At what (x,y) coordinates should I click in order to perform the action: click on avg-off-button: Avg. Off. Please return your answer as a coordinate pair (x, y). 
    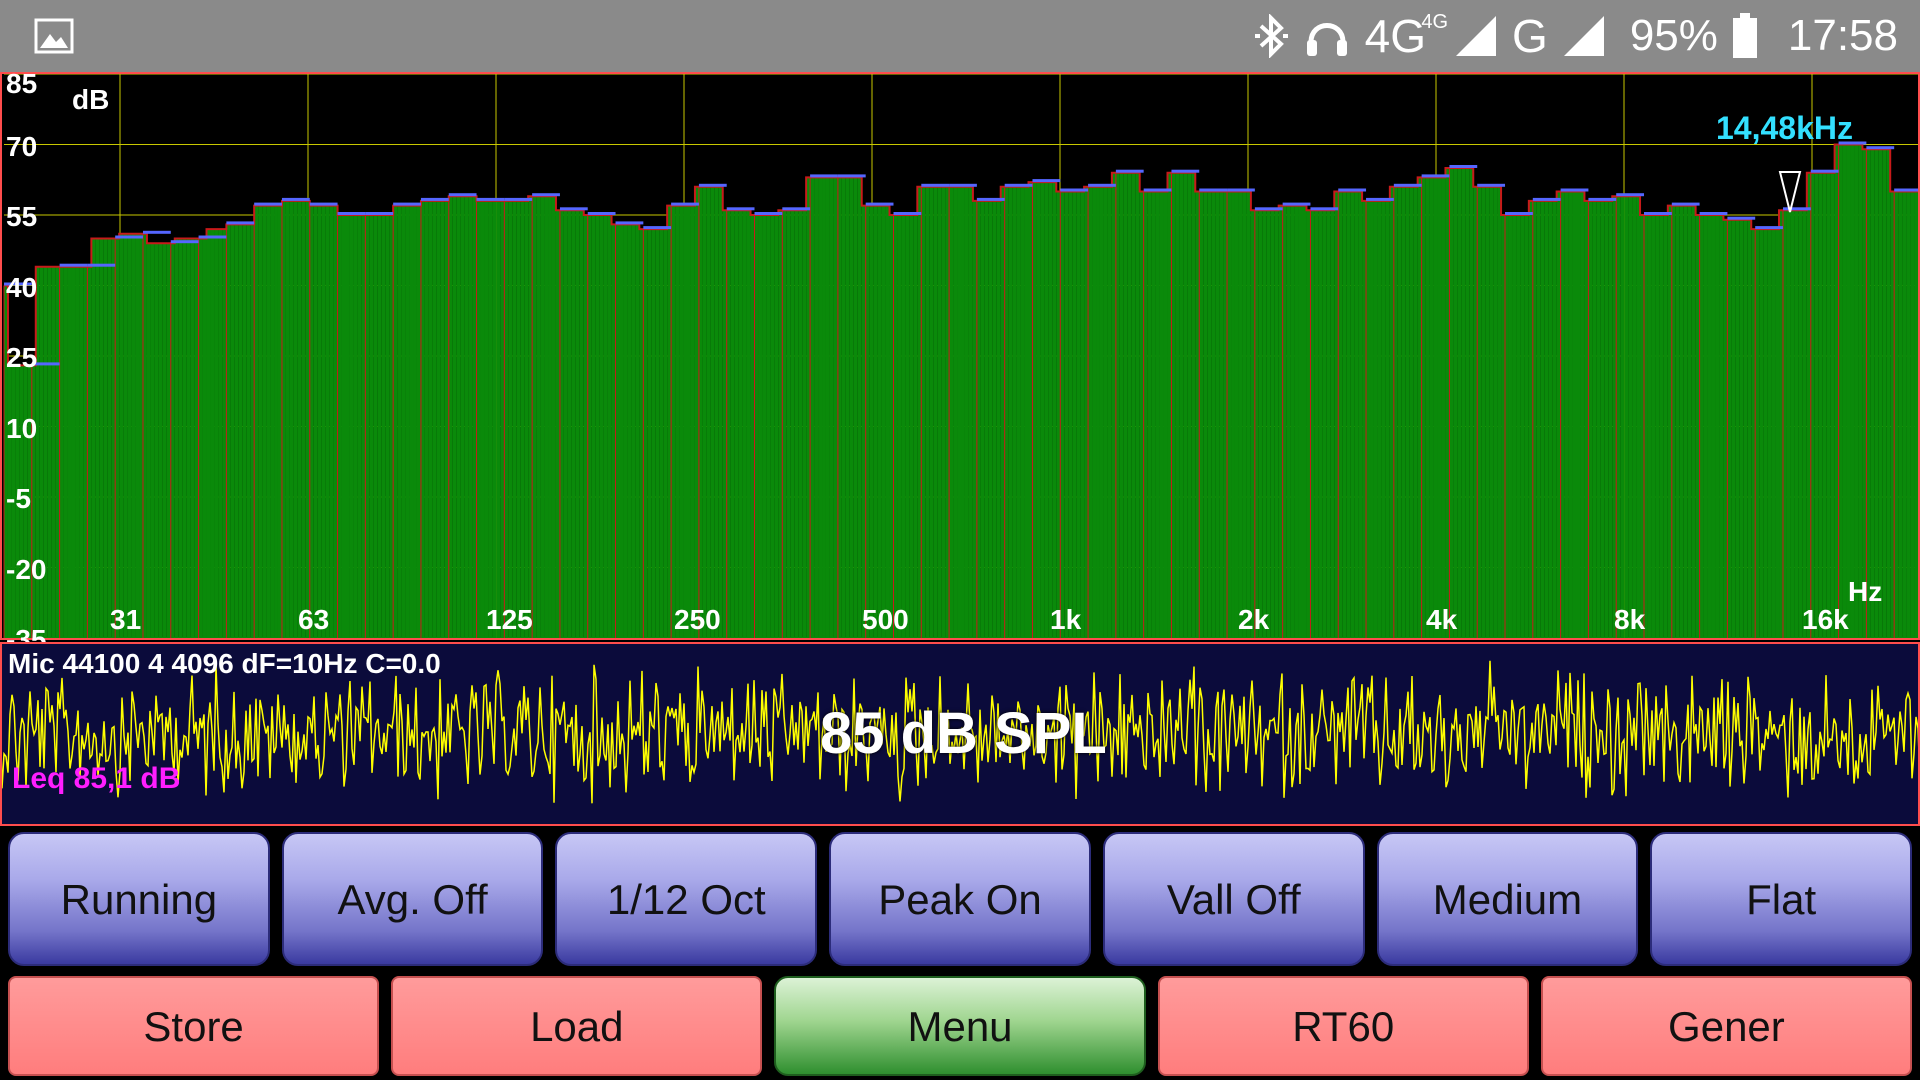
    Looking at the image, I should click on (412, 899).